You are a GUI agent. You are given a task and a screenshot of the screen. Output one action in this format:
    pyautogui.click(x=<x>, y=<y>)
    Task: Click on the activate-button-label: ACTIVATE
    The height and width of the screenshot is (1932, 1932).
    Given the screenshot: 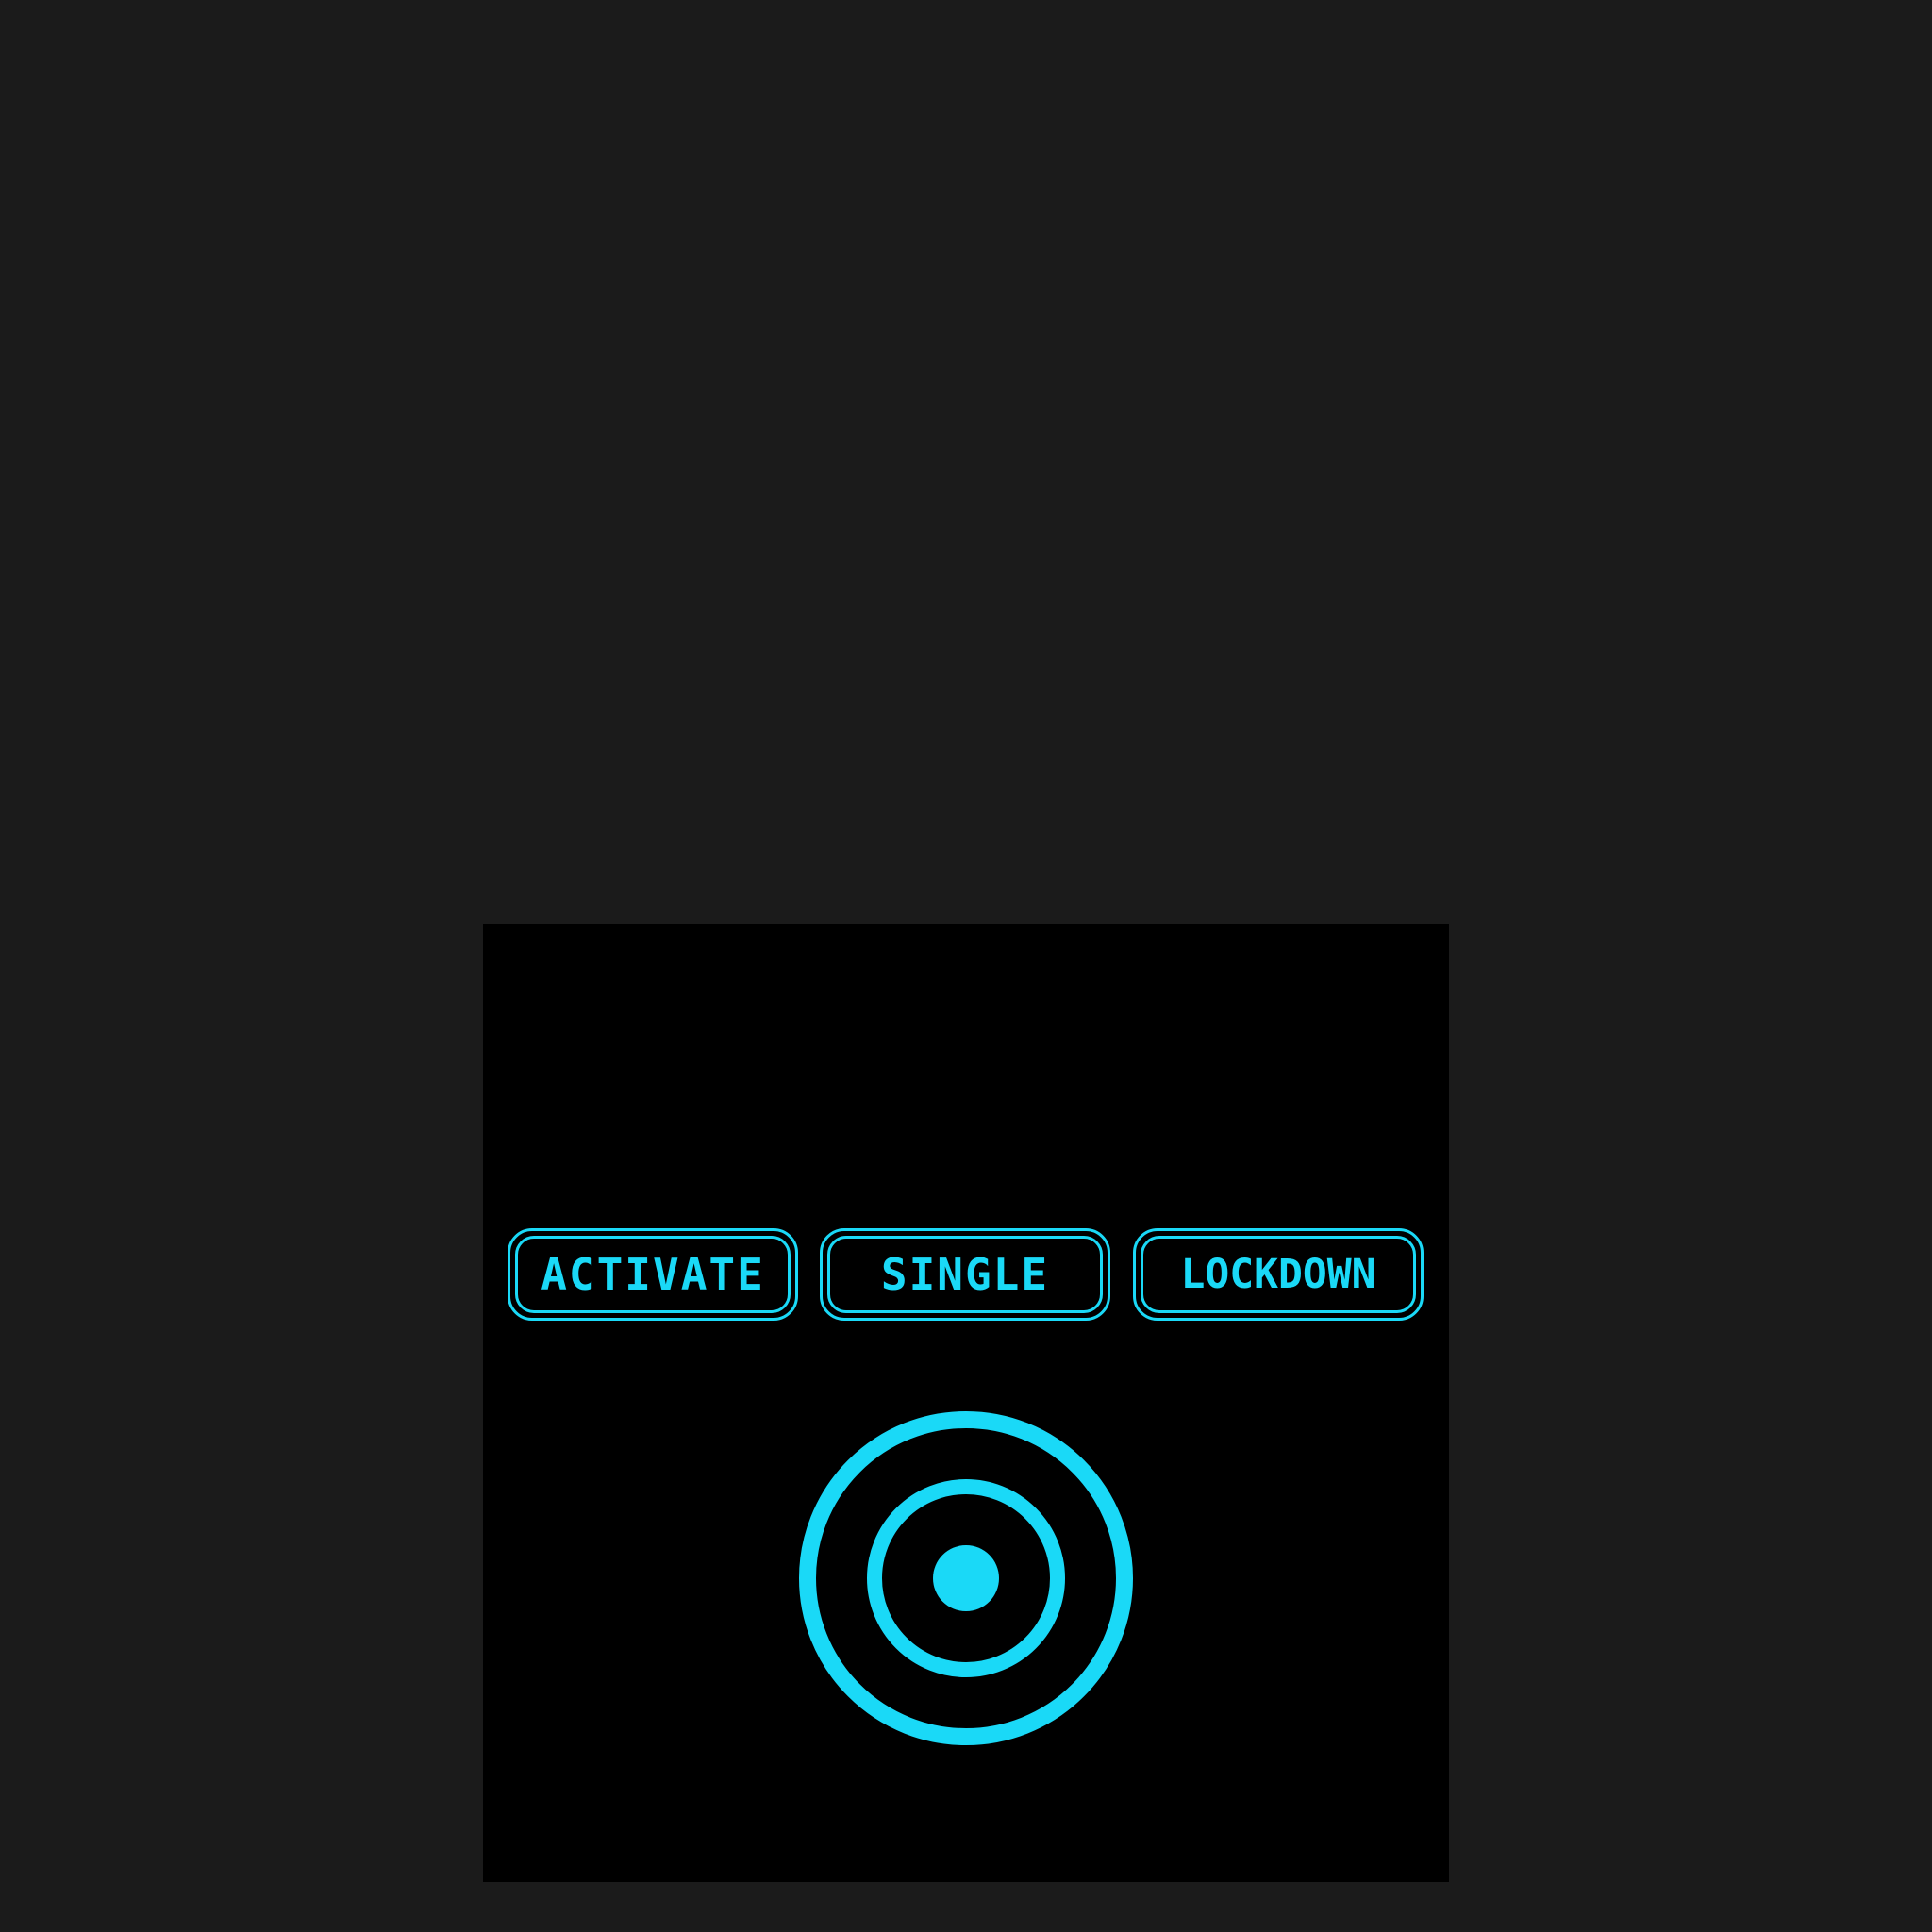 What is the action you would take?
    pyautogui.click(x=653, y=1275)
    